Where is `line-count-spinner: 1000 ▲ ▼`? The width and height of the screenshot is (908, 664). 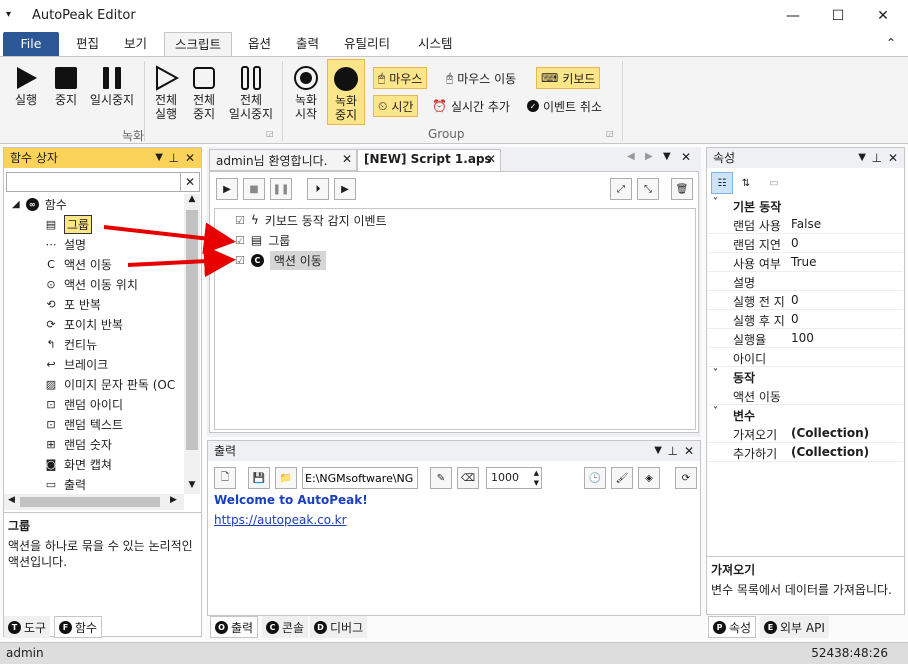
line-count-spinner: 1000 ▲ ▼ is located at coordinates (514, 478).